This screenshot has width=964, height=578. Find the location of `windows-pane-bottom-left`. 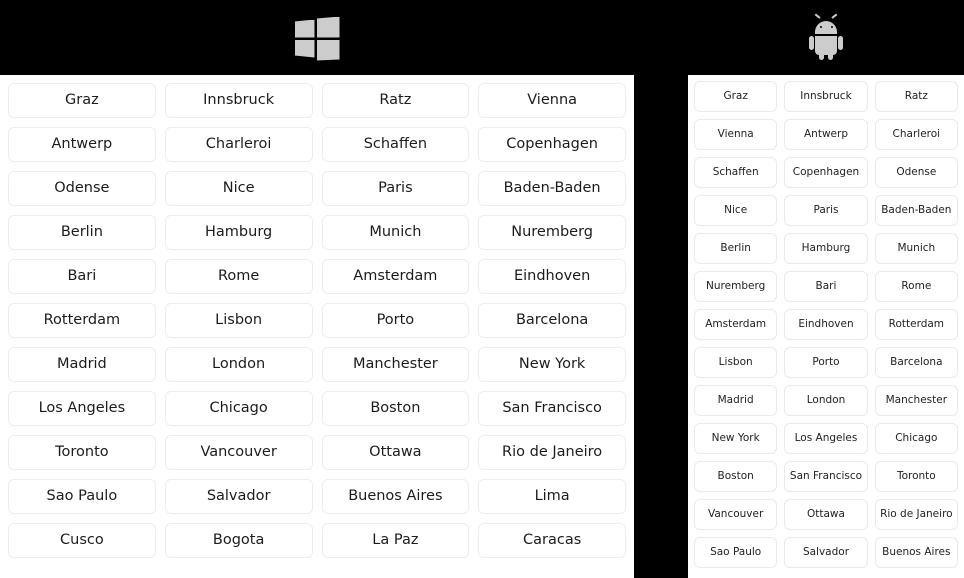

windows-pane-bottom-left is located at coordinates (305, 49).